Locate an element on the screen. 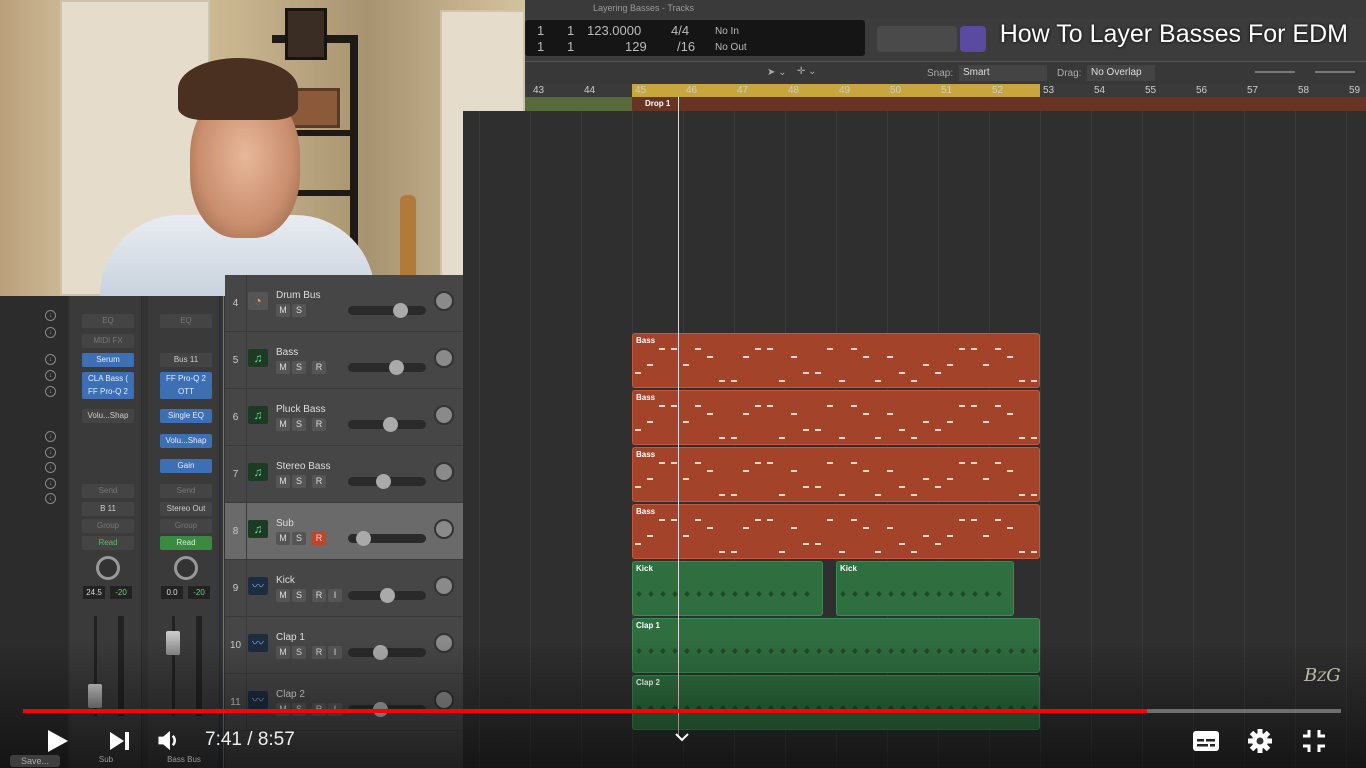 This screenshot has width=1366, height=768. pencil-tool-icon: ✛ ⌄ is located at coordinates (807, 71).